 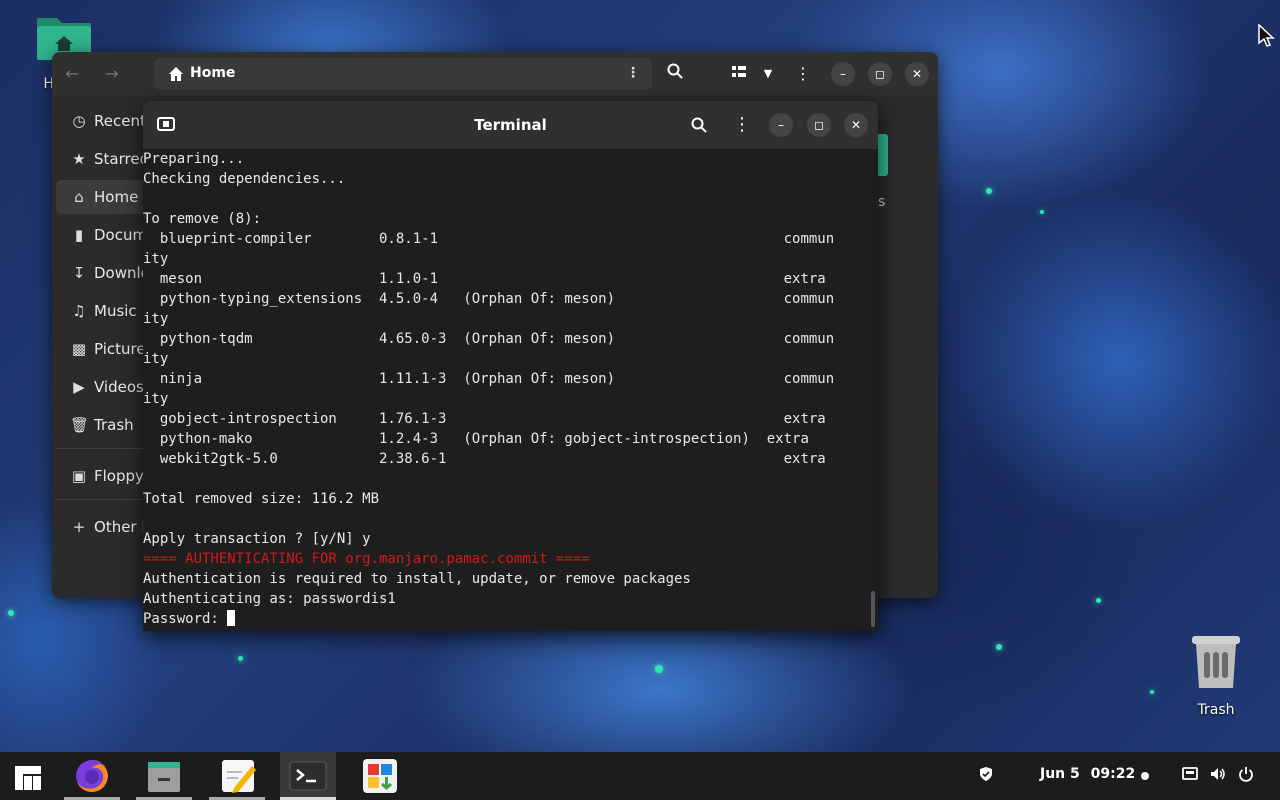 I want to click on forward-arrow-icon: →, so click(x=112, y=74).